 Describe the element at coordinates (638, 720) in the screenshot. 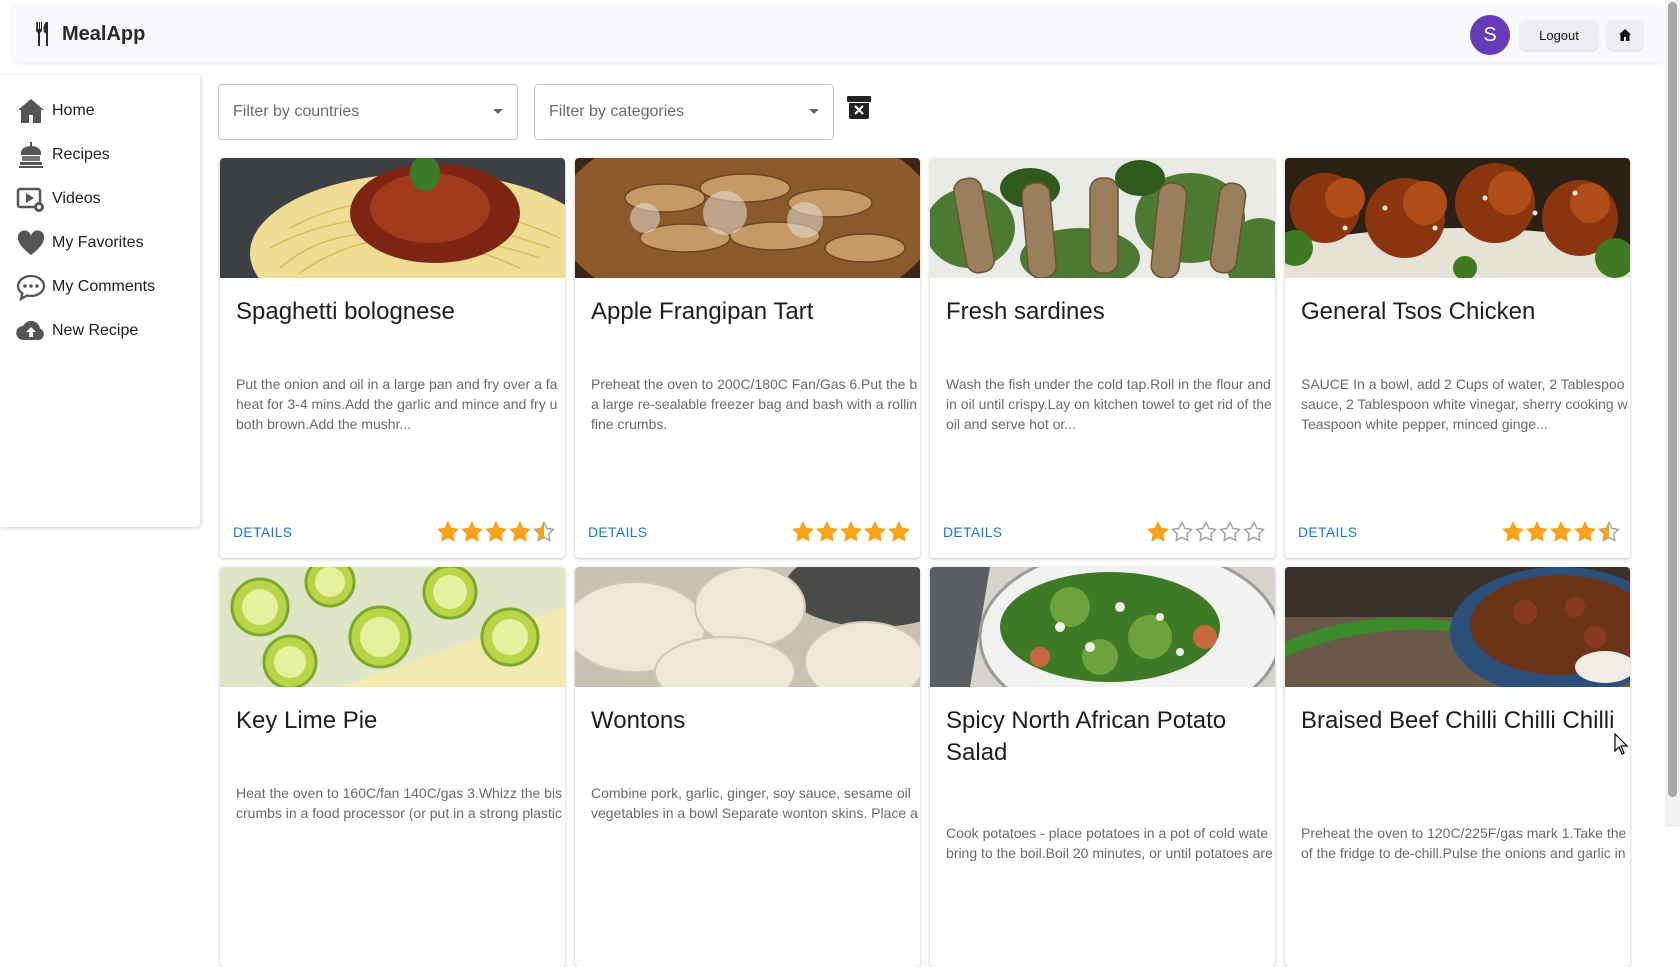

I see `recipe-title: Wontons` at that location.